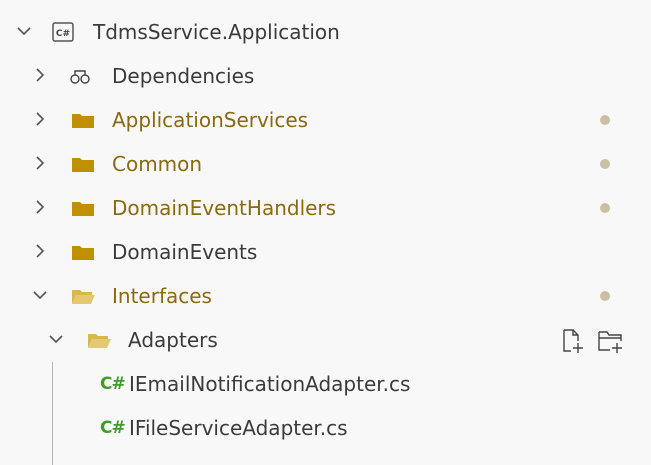  What do you see at coordinates (325, 120) in the screenshot?
I see `tree-item-folder-applicationservices: ApplicationServices` at bounding box center [325, 120].